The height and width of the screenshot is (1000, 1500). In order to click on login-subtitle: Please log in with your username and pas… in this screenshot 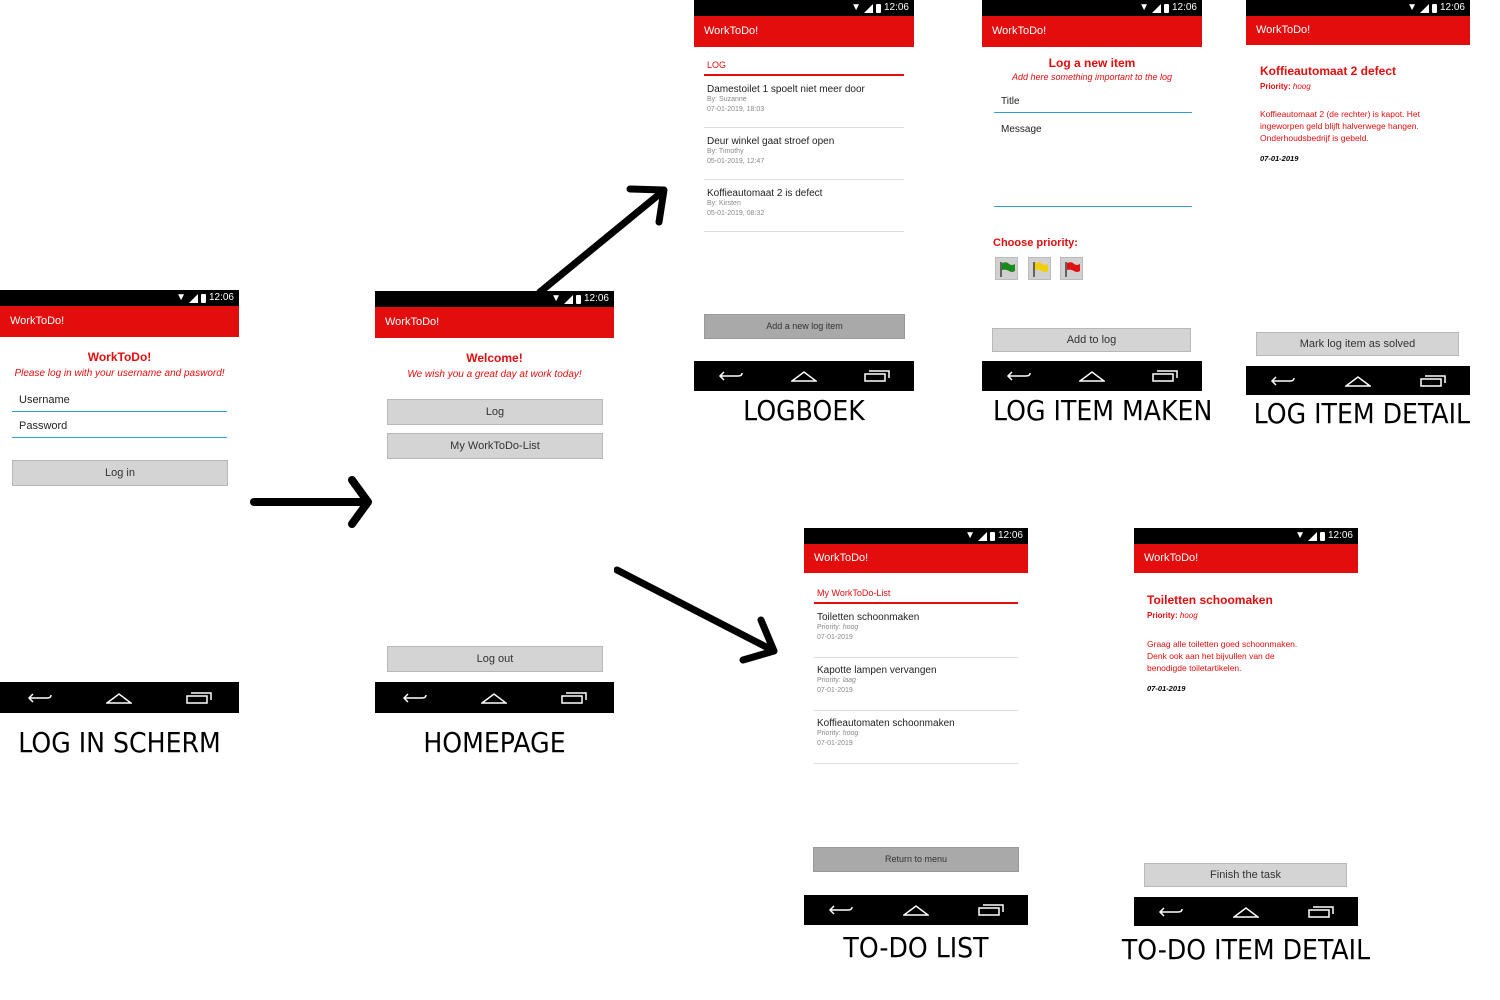, I will do `click(119, 373)`.